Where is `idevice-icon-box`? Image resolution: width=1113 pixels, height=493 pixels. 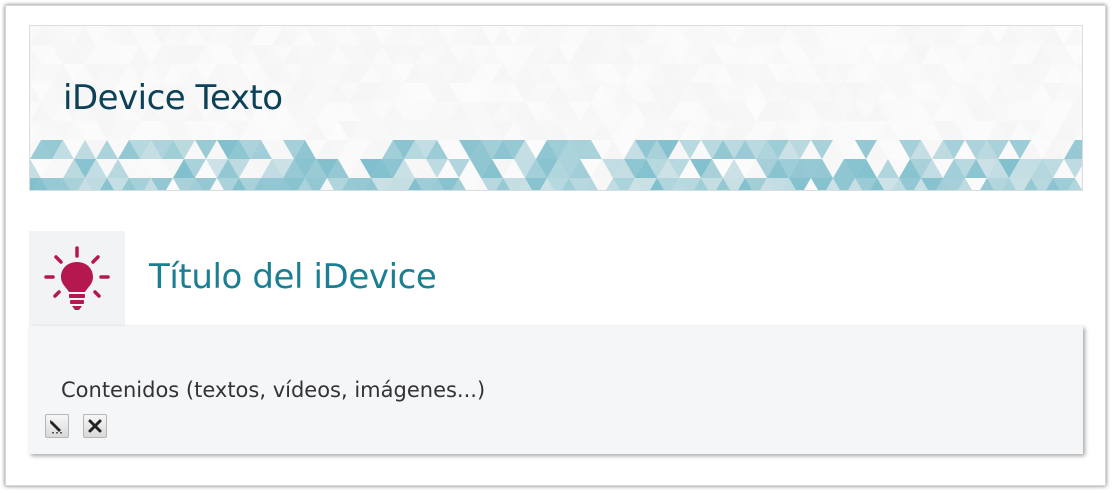
idevice-icon-box is located at coordinates (77, 278).